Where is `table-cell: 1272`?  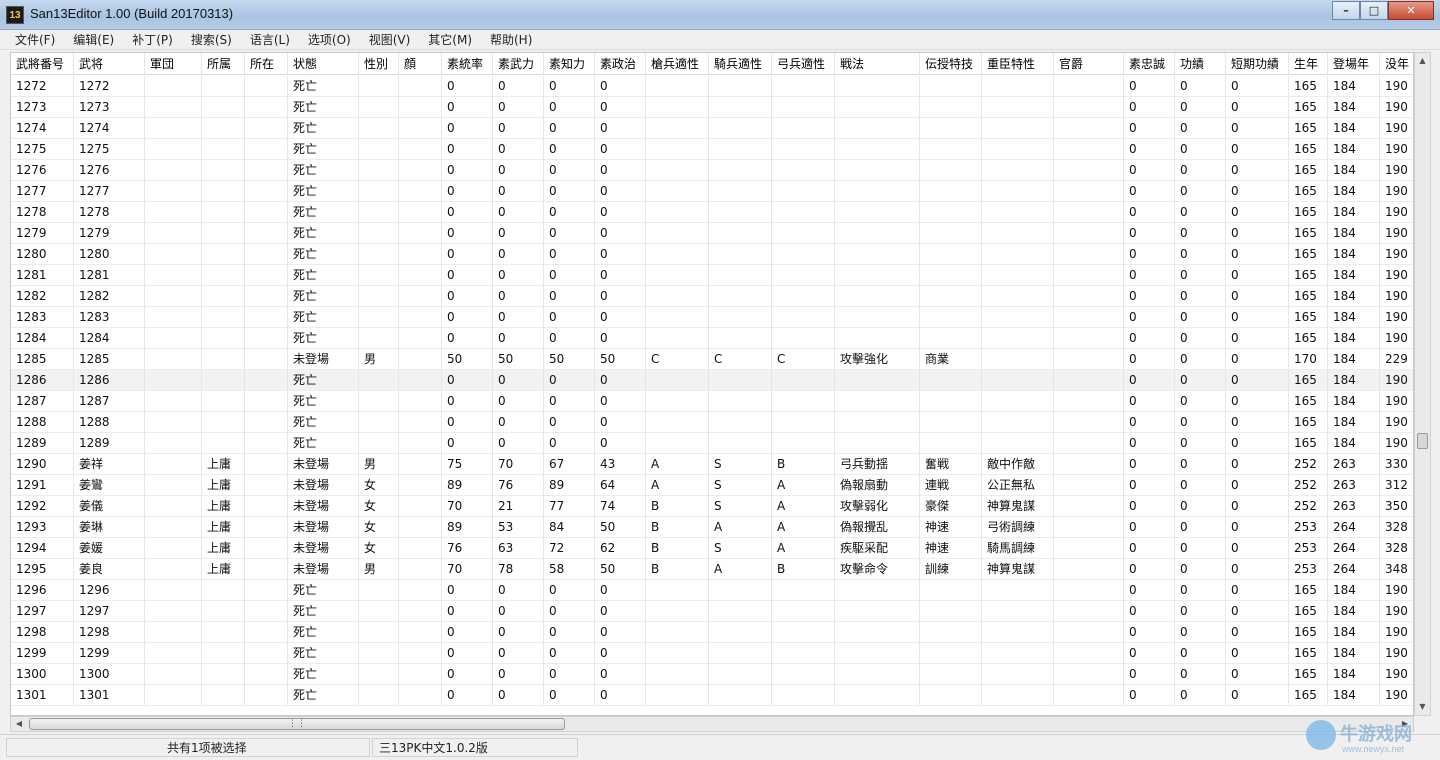 table-cell: 1272 is located at coordinates (109, 86).